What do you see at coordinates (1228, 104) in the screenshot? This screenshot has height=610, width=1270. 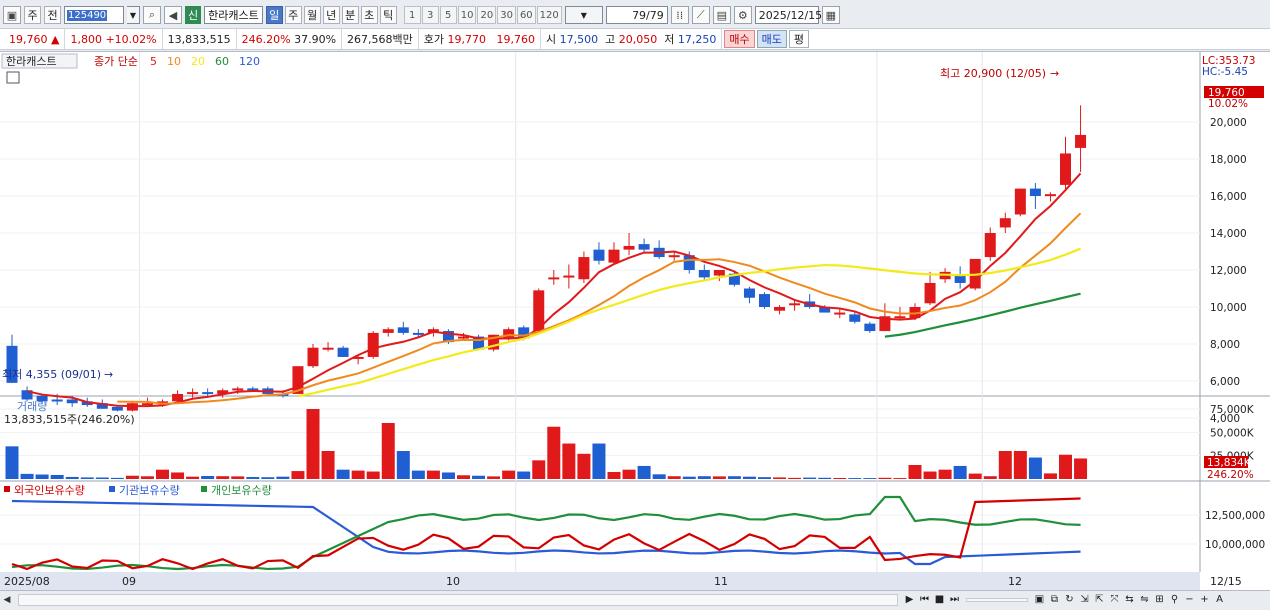 I see `last-pct-tag-text: 10.02%` at bounding box center [1228, 104].